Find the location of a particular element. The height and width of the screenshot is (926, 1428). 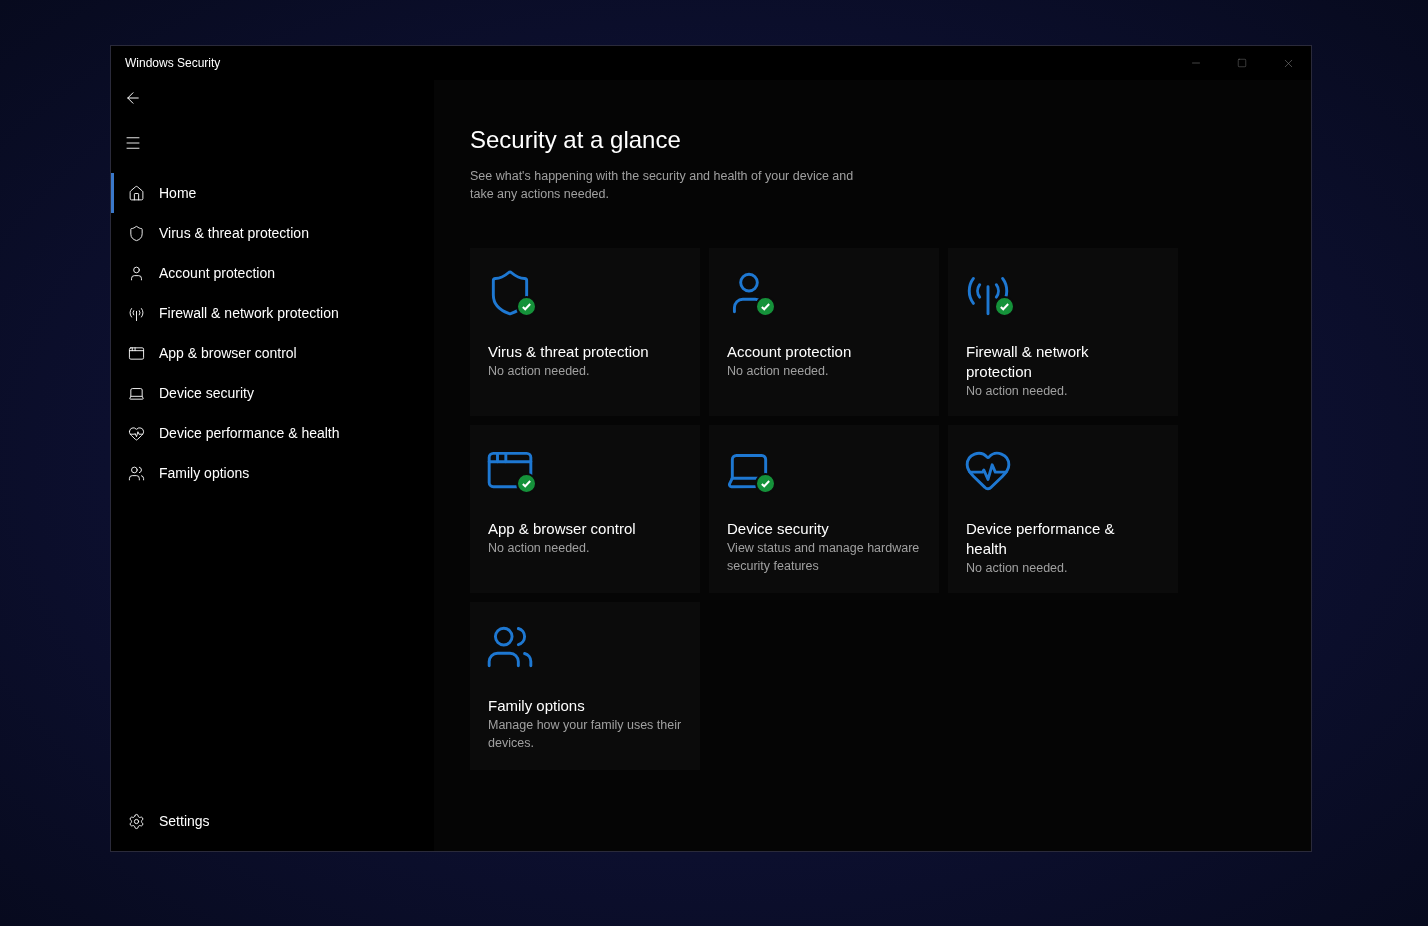

nav-item: App & browser control is located at coordinates (272, 353).